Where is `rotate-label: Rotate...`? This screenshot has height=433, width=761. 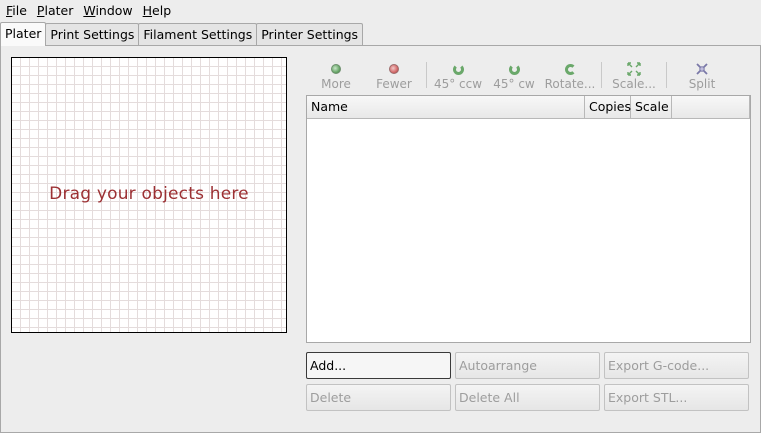 rotate-label: Rotate... is located at coordinates (570, 84).